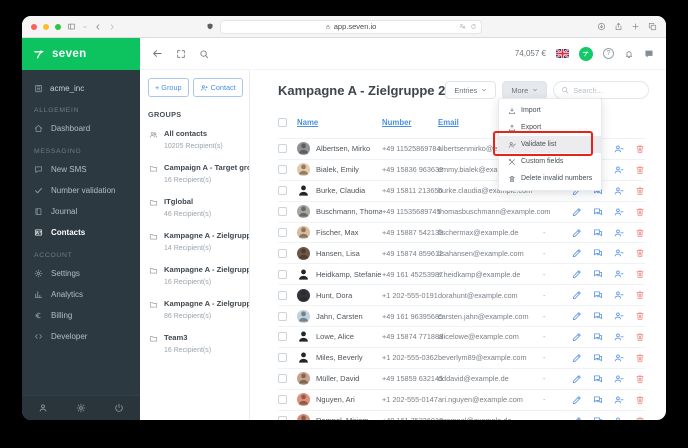 The image size is (688, 448). What do you see at coordinates (81, 294) in the screenshot?
I see `sidebar-item-analytics: Analytics` at bounding box center [81, 294].